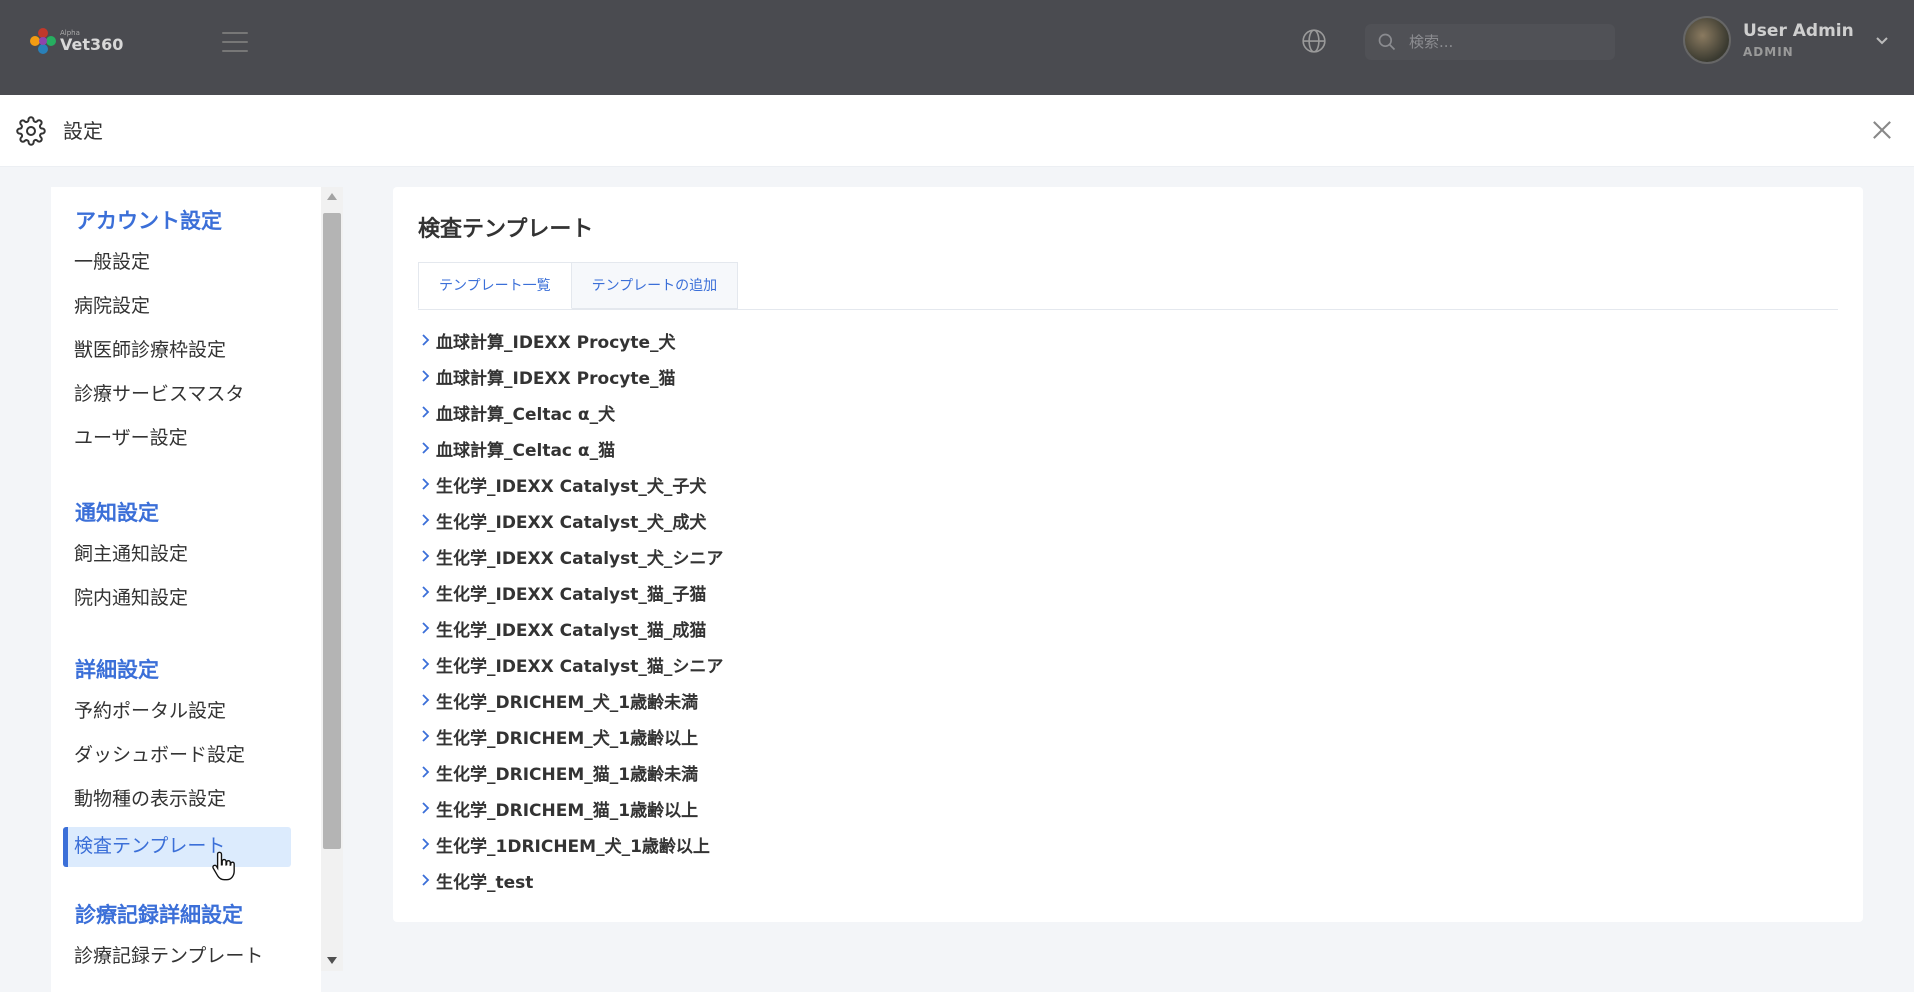 The height and width of the screenshot is (992, 1914). I want to click on sidebar-item-owner-notifications: 飼主通知設定, so click(131, 554).